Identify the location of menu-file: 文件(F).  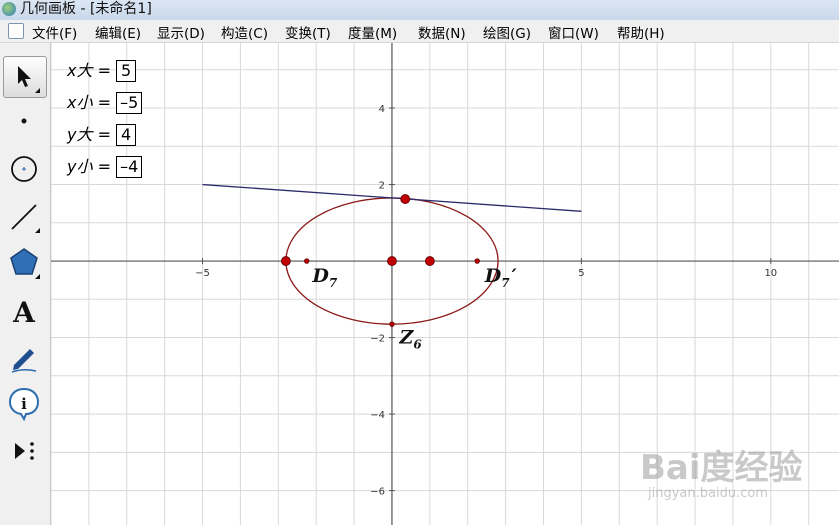
(54, 32).